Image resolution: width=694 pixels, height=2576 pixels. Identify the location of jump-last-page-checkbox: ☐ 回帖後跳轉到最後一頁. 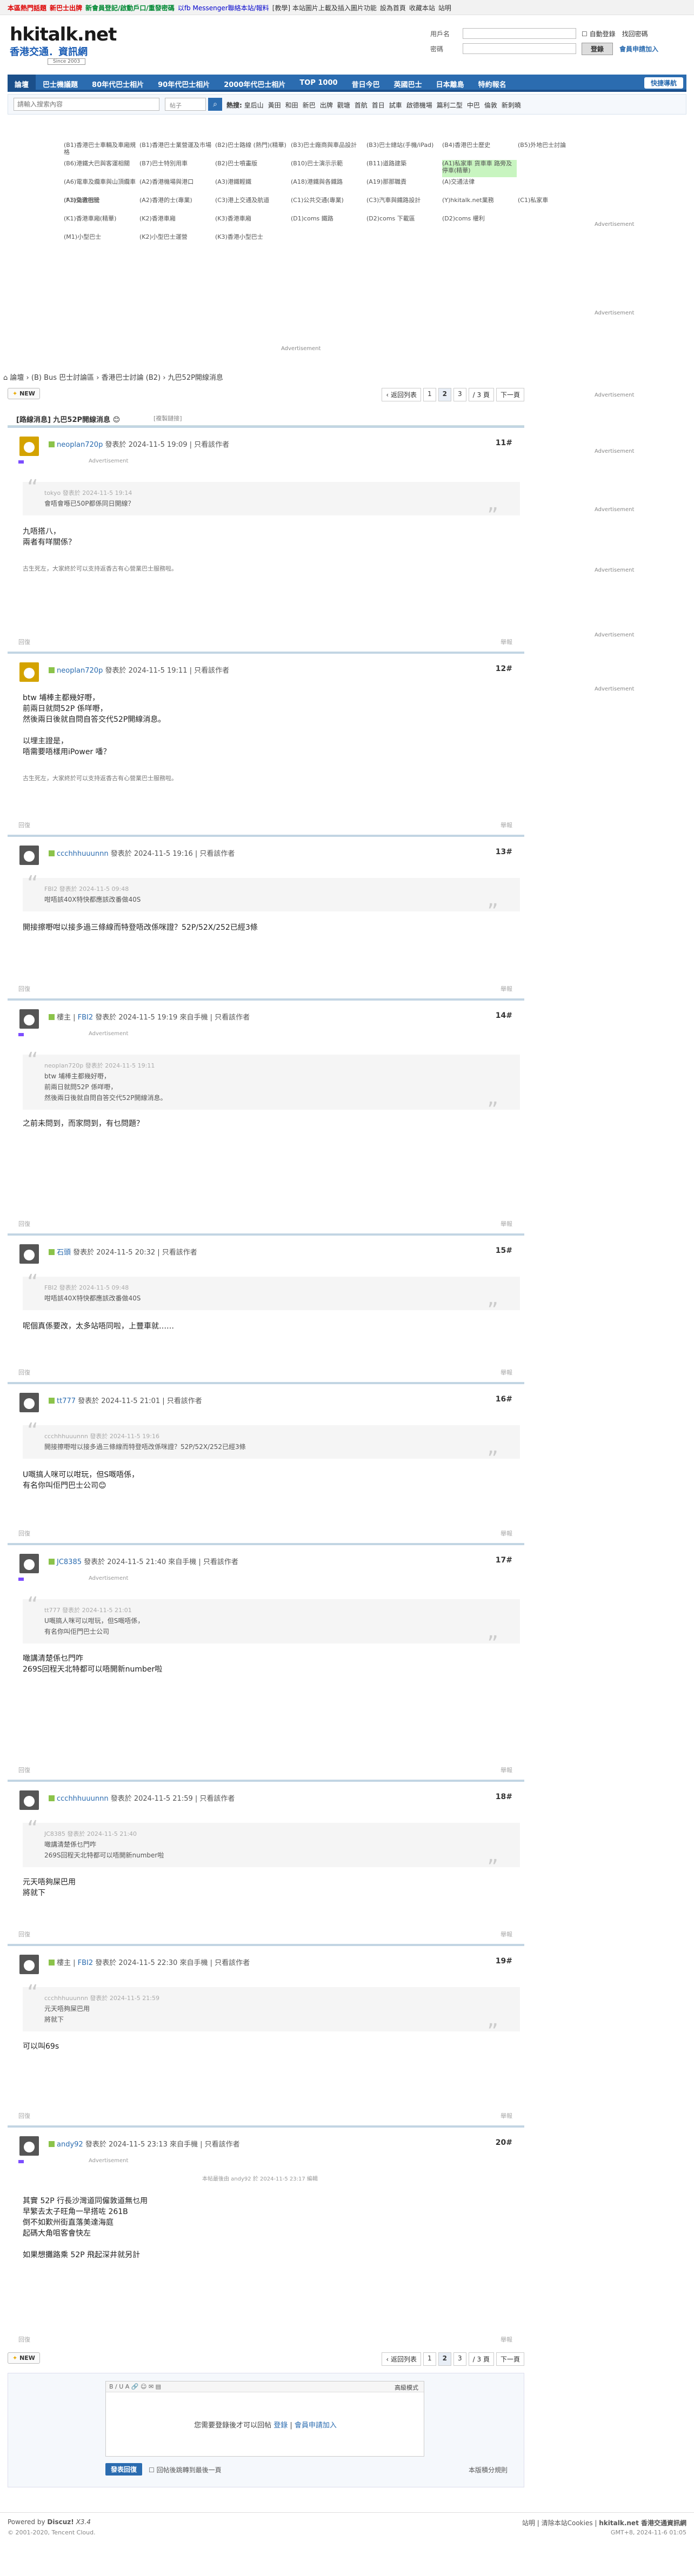
(185, 2469).